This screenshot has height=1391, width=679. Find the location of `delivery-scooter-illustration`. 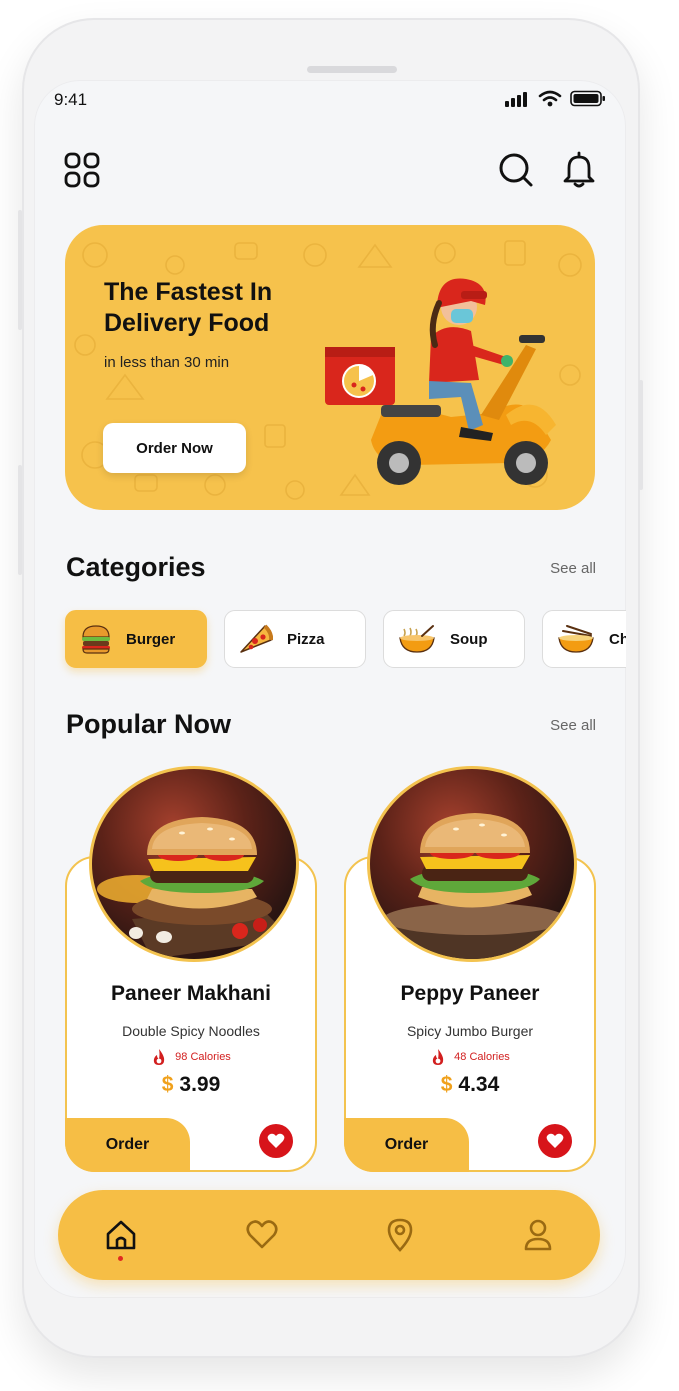

delivery-scooter-illustration is located at coordinates (440, 381).